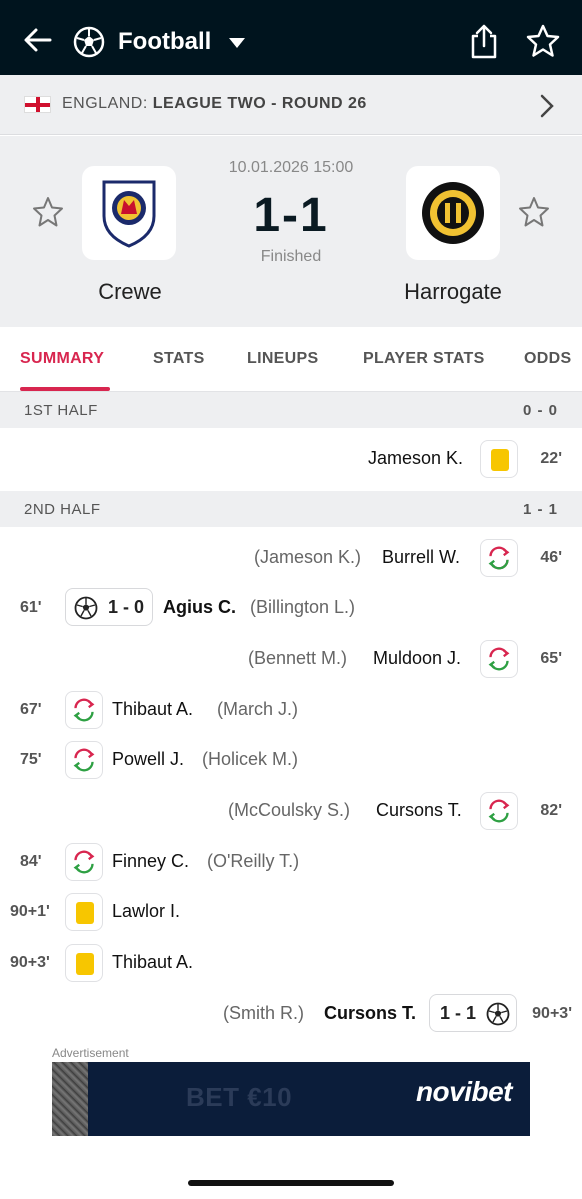  I want to click on event-row: 84' Finney C. (O'Reilly T.), so click(291, 863).